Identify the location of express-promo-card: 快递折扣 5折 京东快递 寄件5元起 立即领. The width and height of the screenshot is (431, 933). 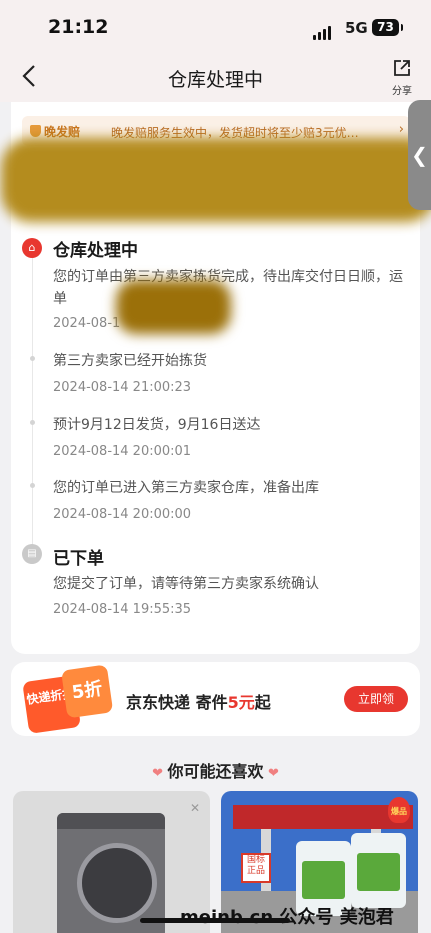
(215, 699).